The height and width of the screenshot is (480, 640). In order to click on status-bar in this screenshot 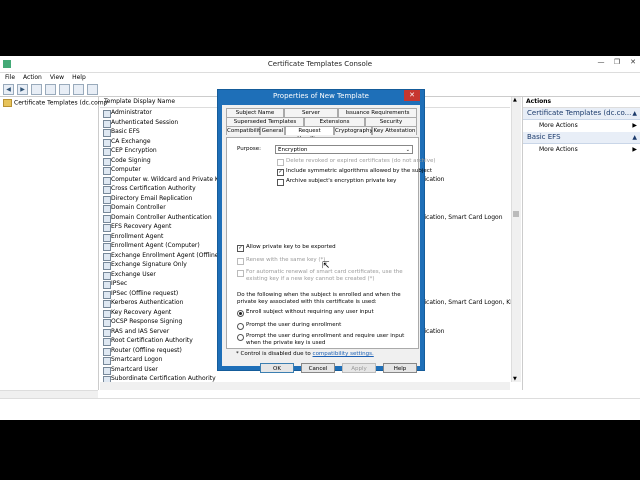, I will do `click(320, 409)`.